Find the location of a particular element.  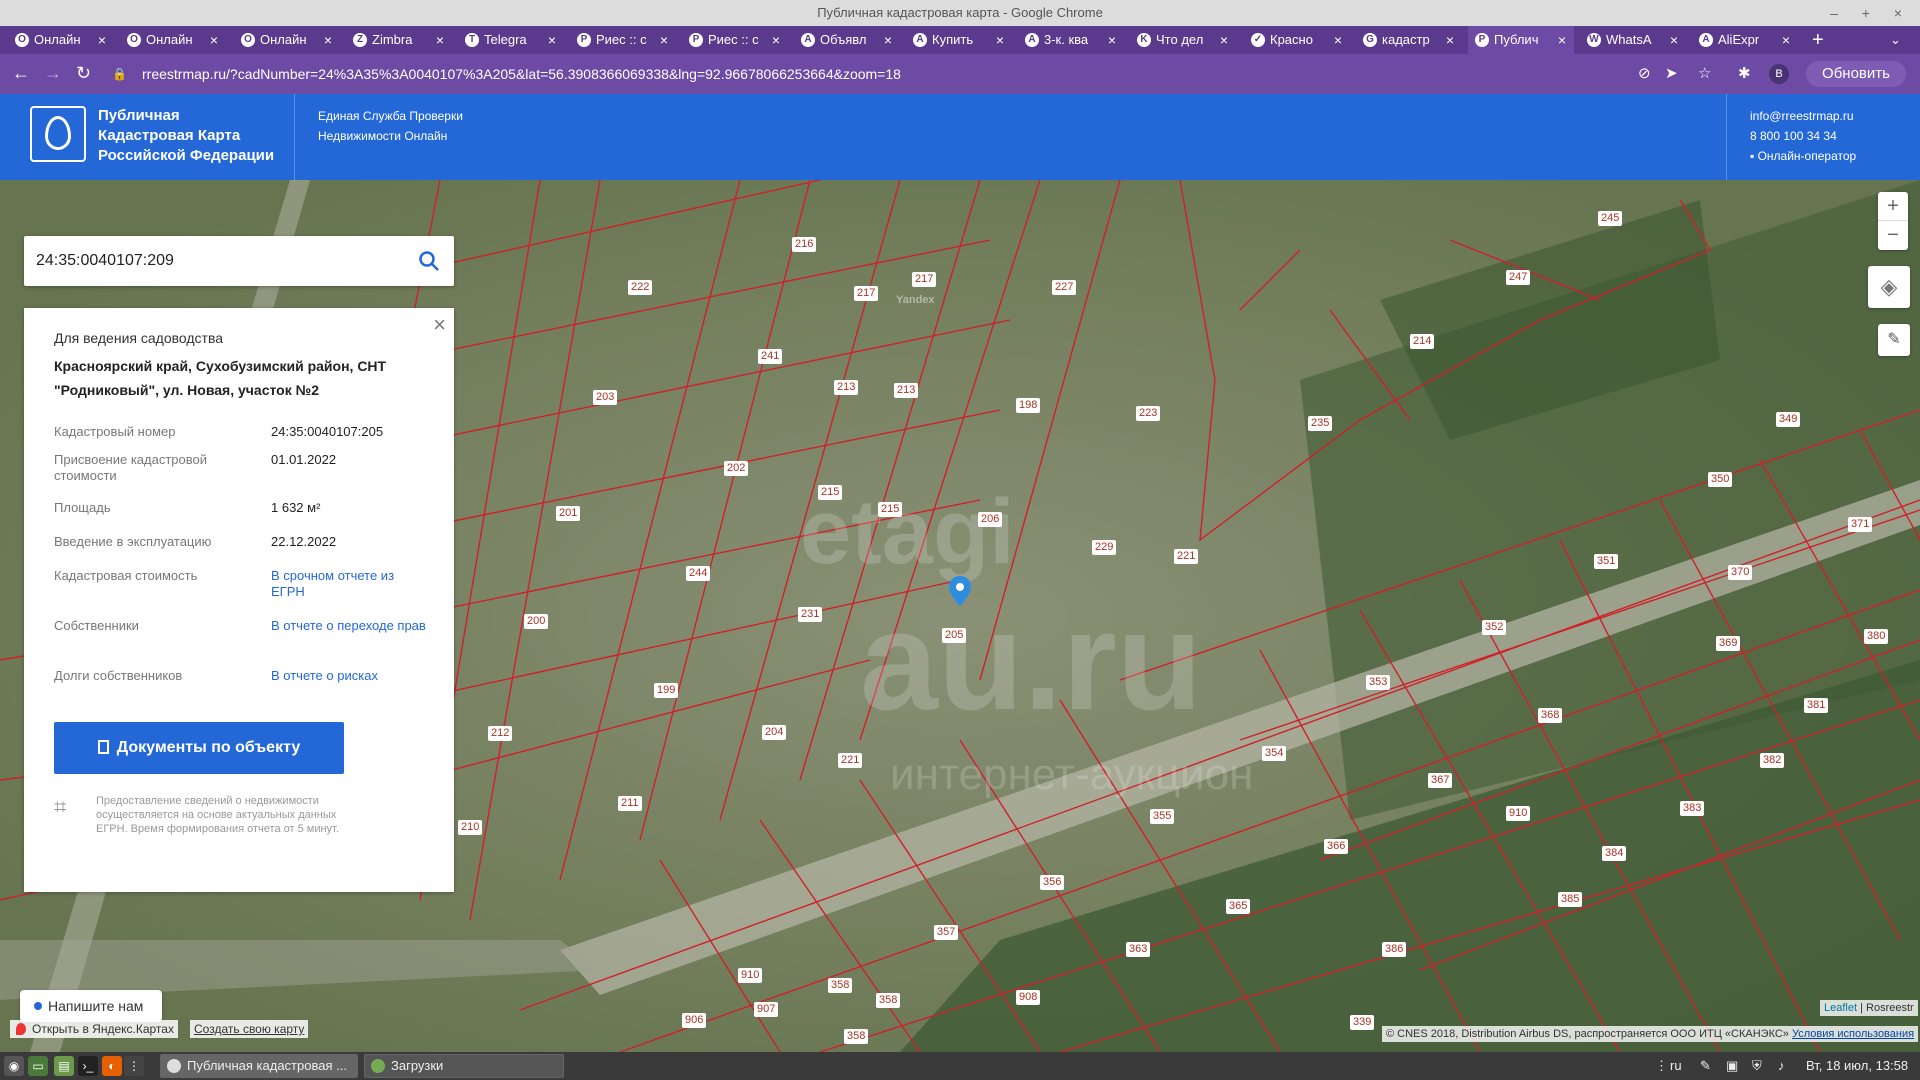

plot-label: 368 is located at coordinates (1550, 715).